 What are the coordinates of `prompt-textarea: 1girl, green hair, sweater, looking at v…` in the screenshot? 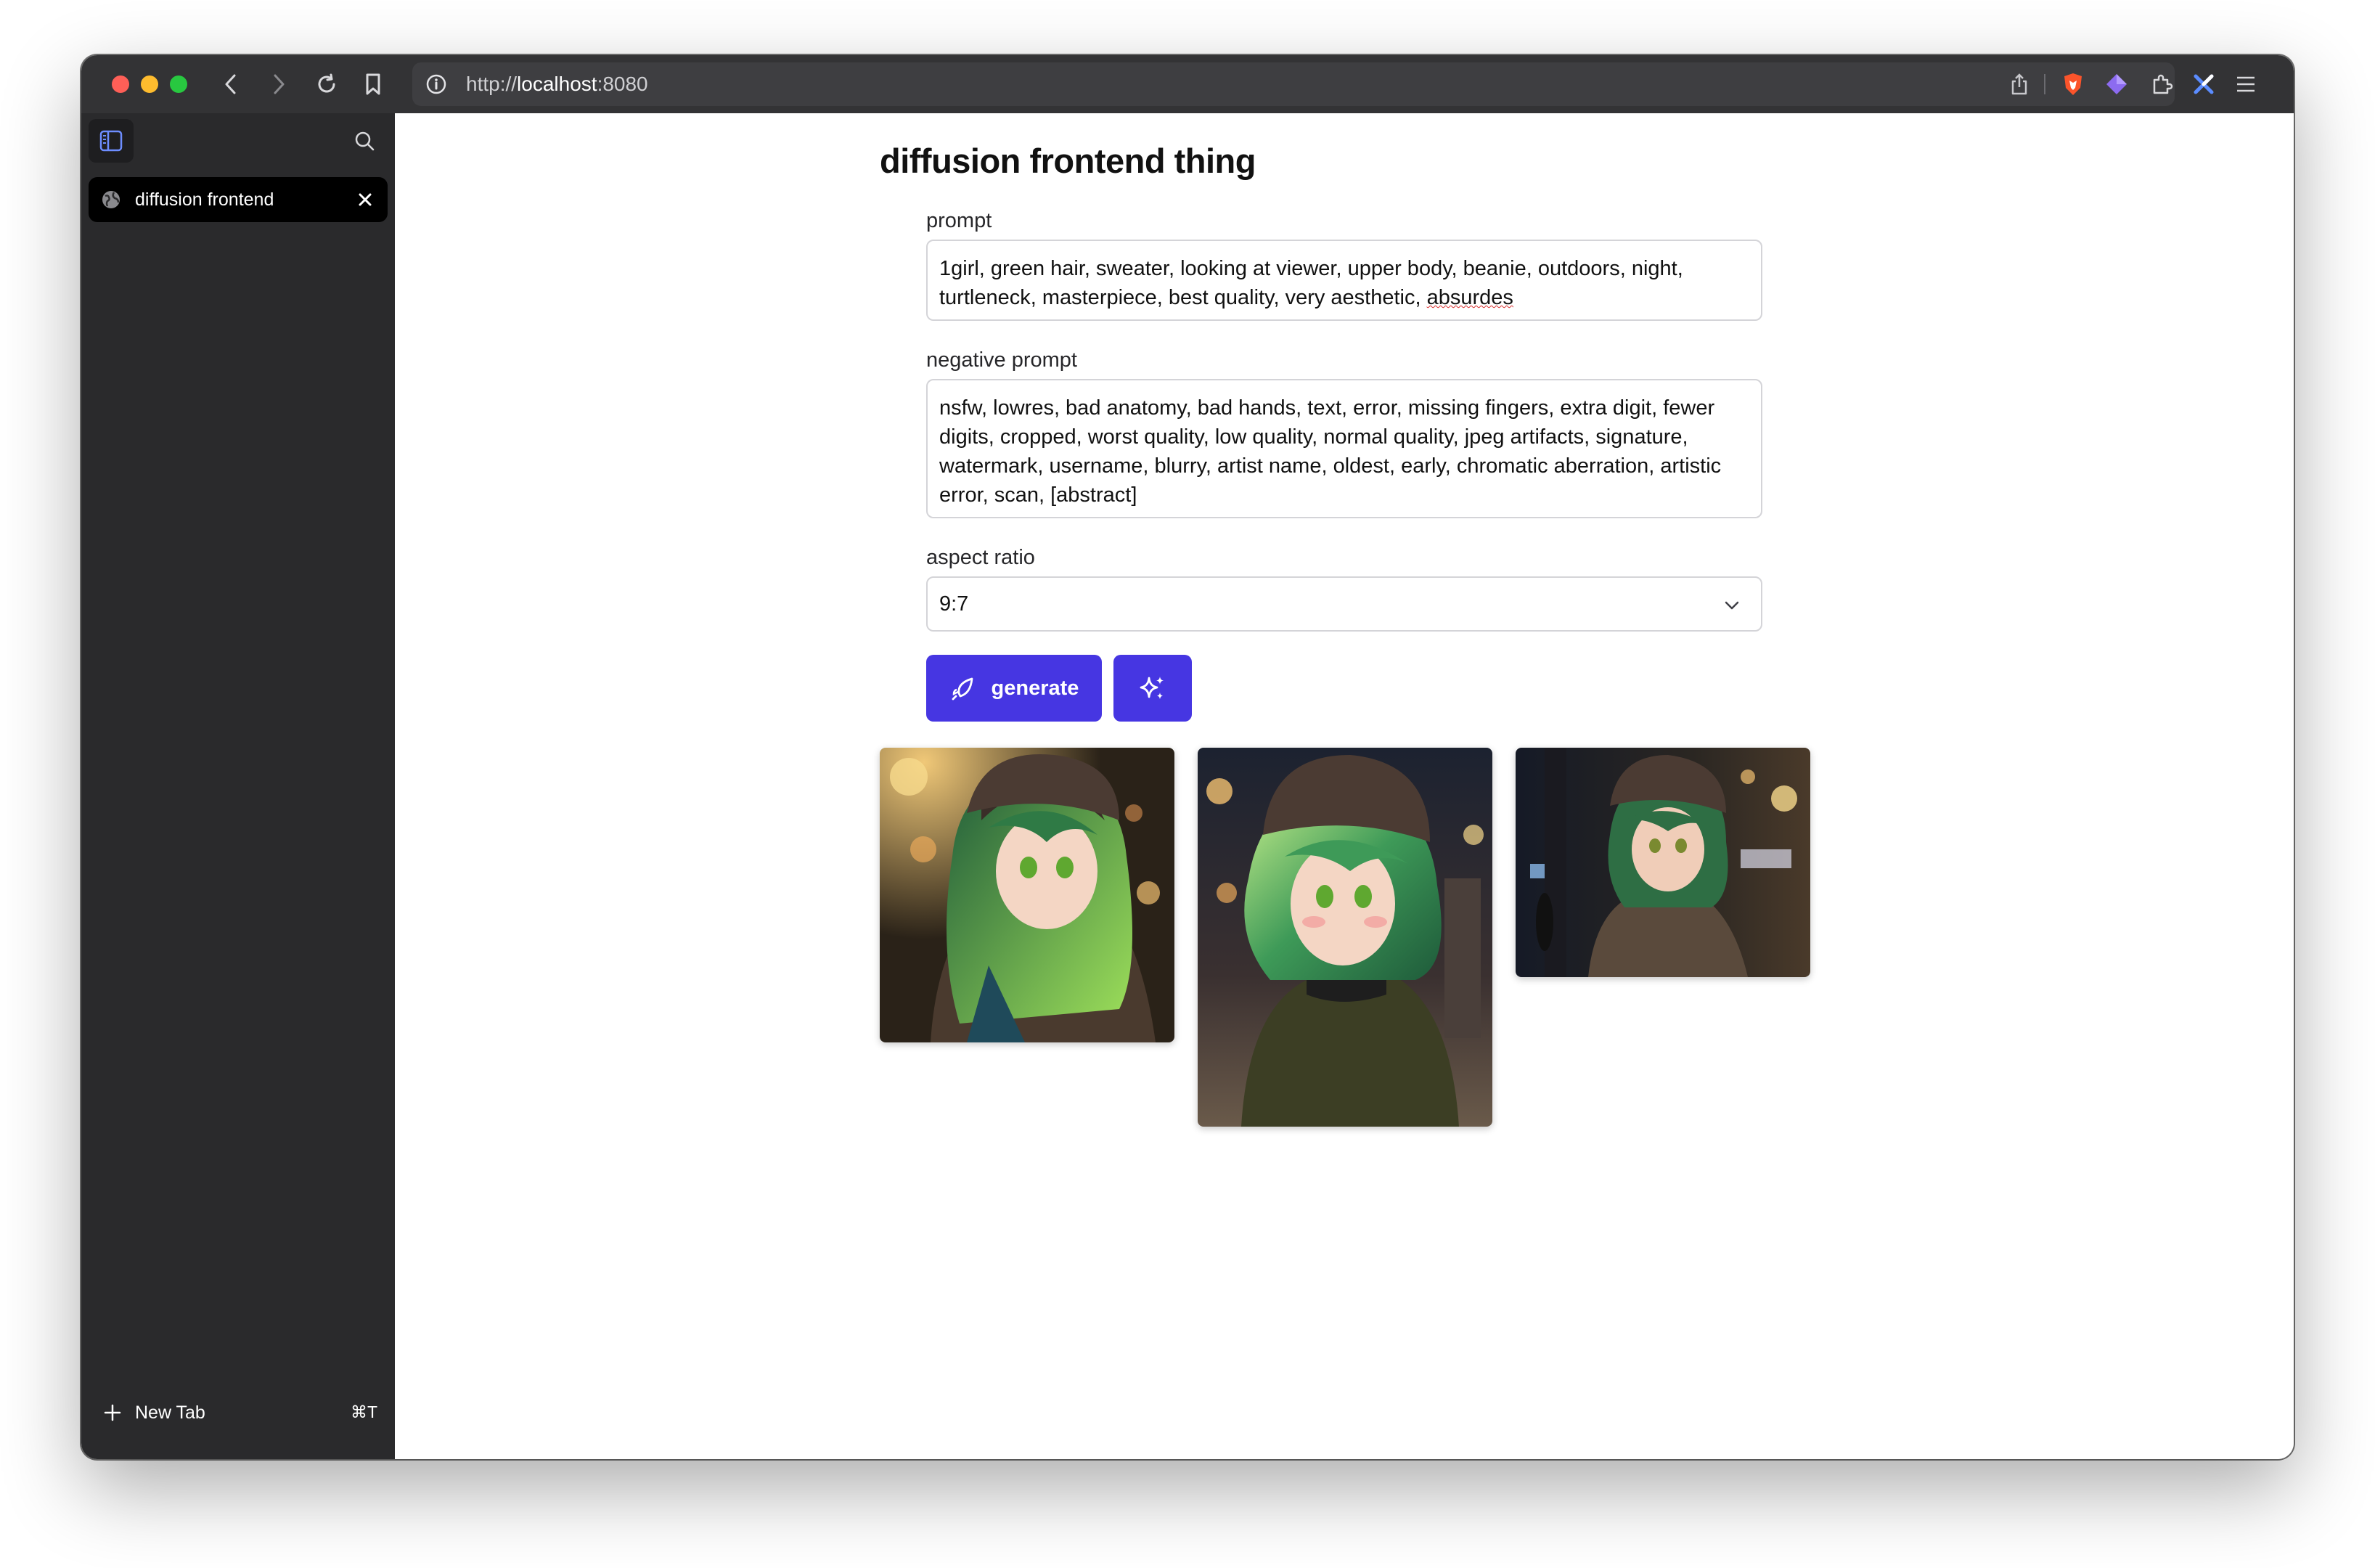 It's located at (1344, 281).